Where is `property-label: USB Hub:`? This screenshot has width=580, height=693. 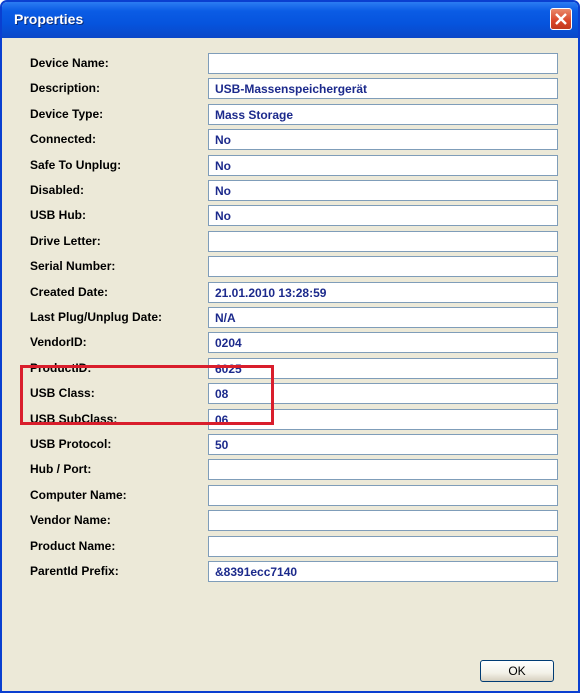
property-label: USB Hub: is located at coordinates (58, 215).